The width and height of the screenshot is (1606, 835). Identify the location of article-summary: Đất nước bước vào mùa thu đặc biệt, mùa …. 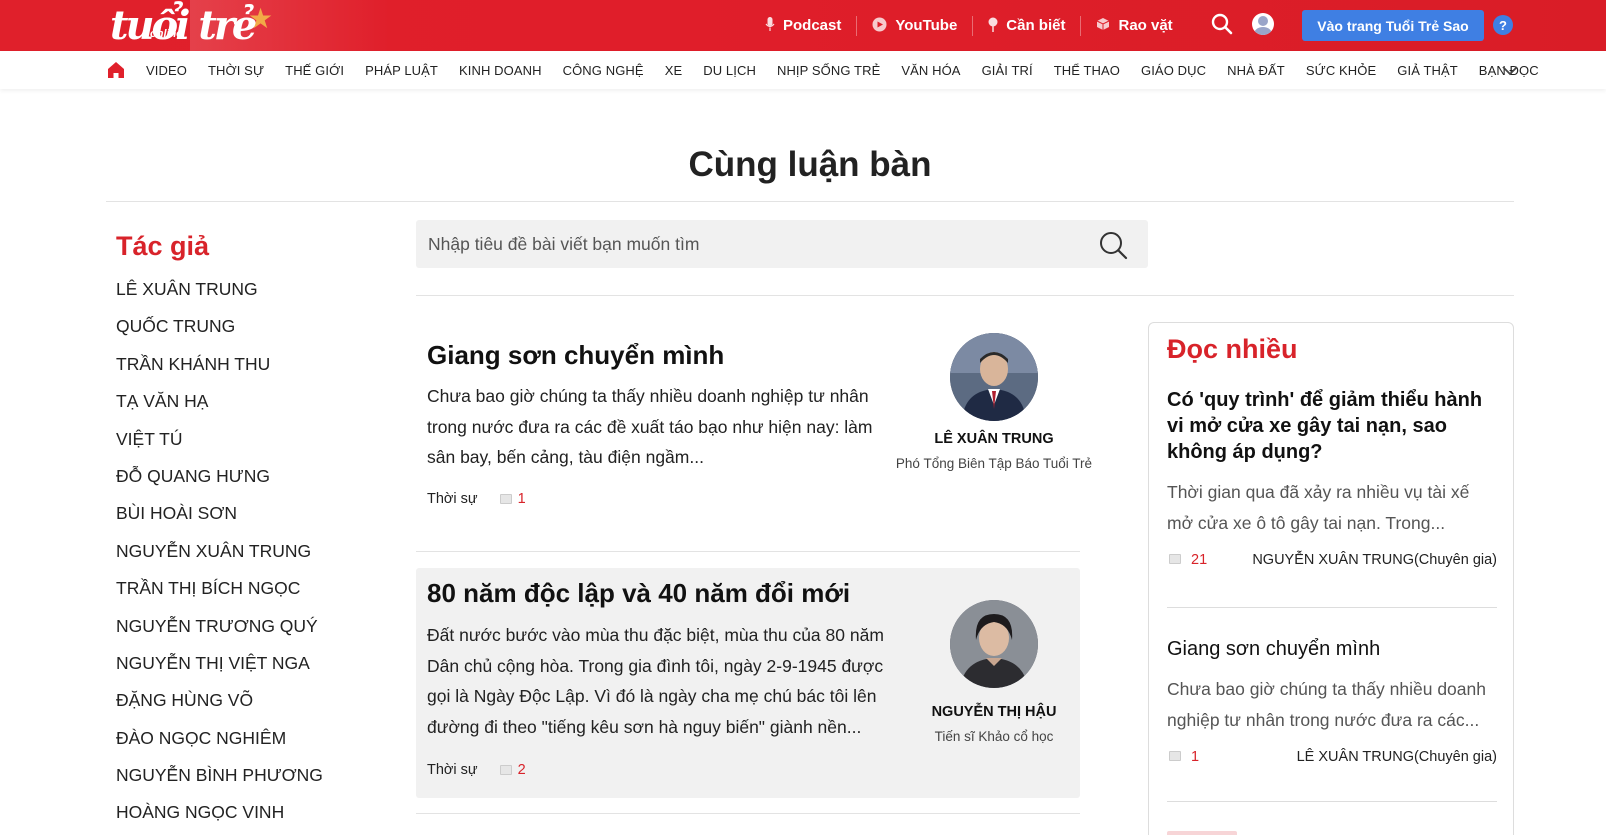
(655, 681).